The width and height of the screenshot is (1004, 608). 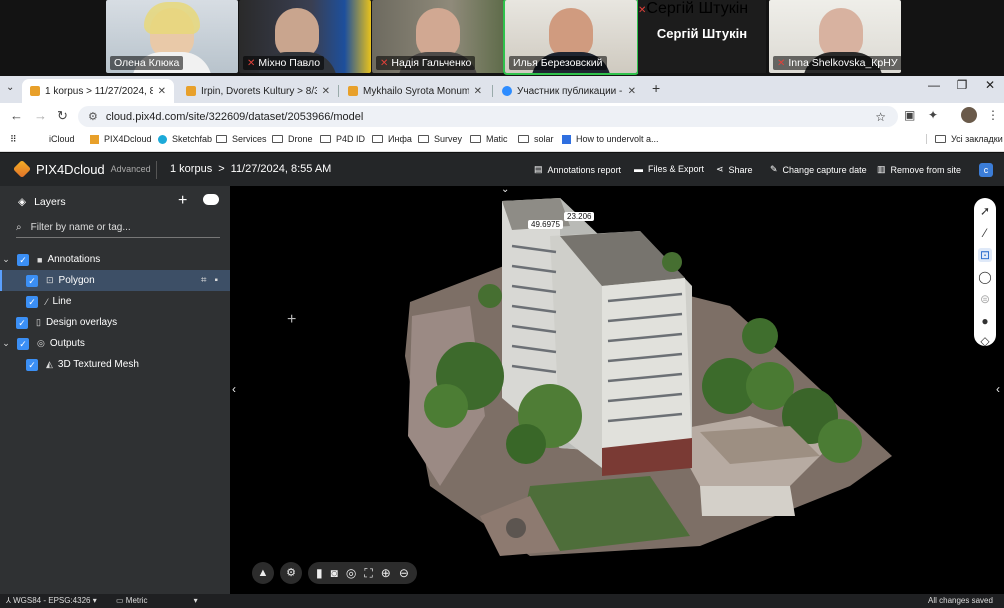 What do you see at coordinates (933, 115) in the screenshot?
I see `extensions-puzzle-icon: ✦` at bounding box center [933, 115].